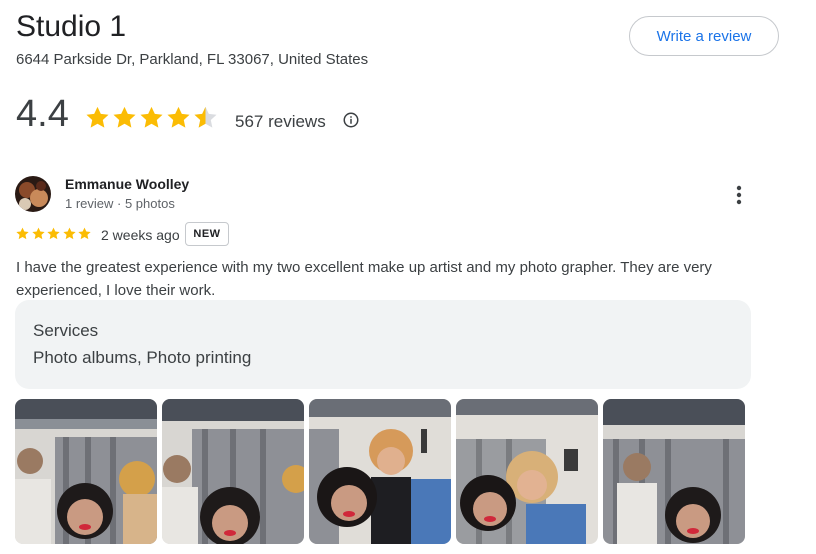 The image size is (816, 554). Describe the element at coordinates (71, 26) in the screenshot. I see `place-title: Studio 1` at that location.